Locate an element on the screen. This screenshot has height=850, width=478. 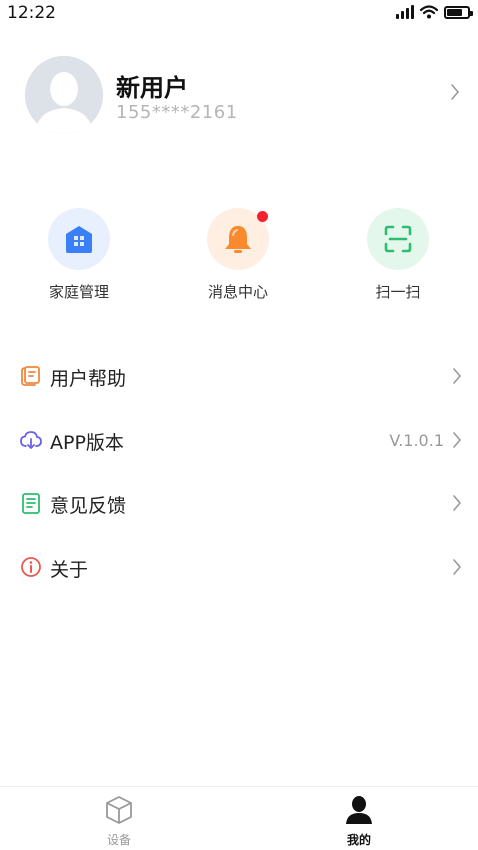
cube-icon is located at coordinates (119, 810).